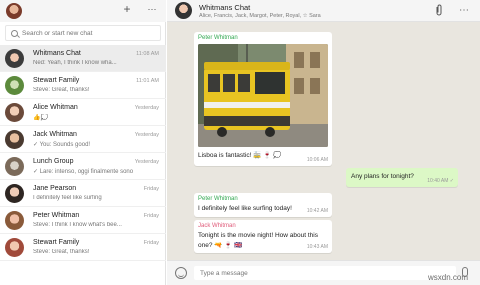  What do you see at coordinates (439, 11) in the screenshot?
I see `attach-icon` at bounding box center [439, 11].